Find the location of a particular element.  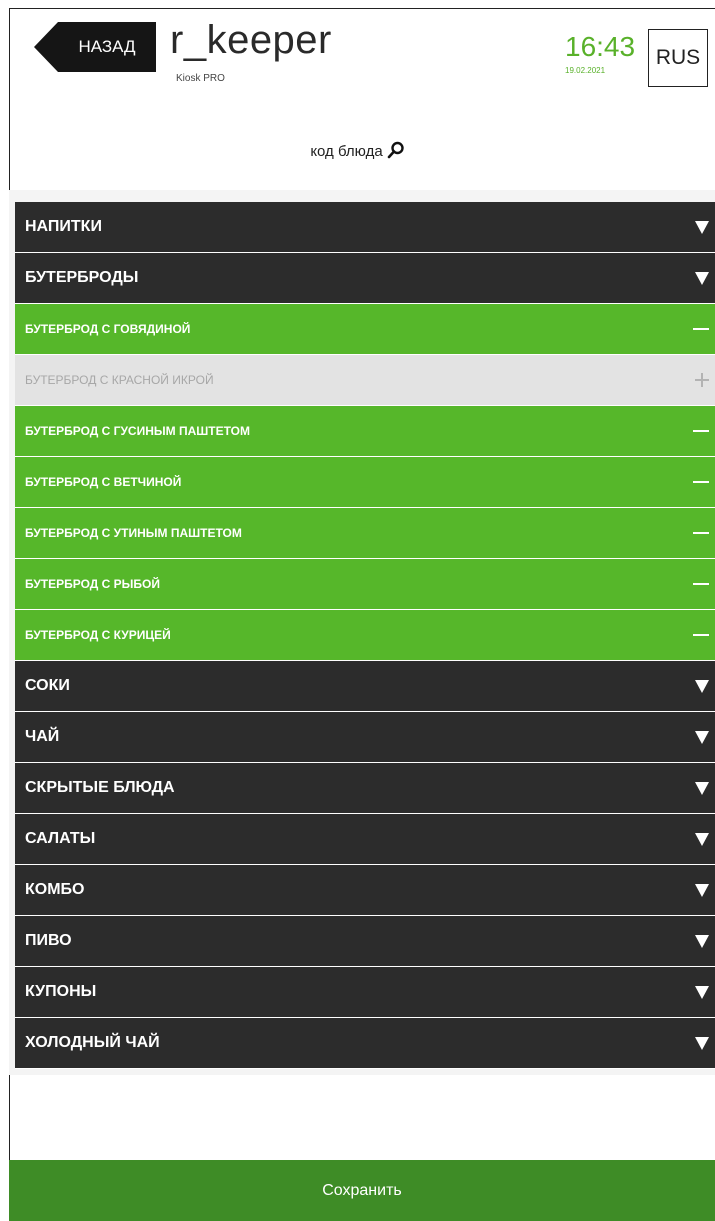

save-button-label: Сохранить is located at coordinates (362, 1190).